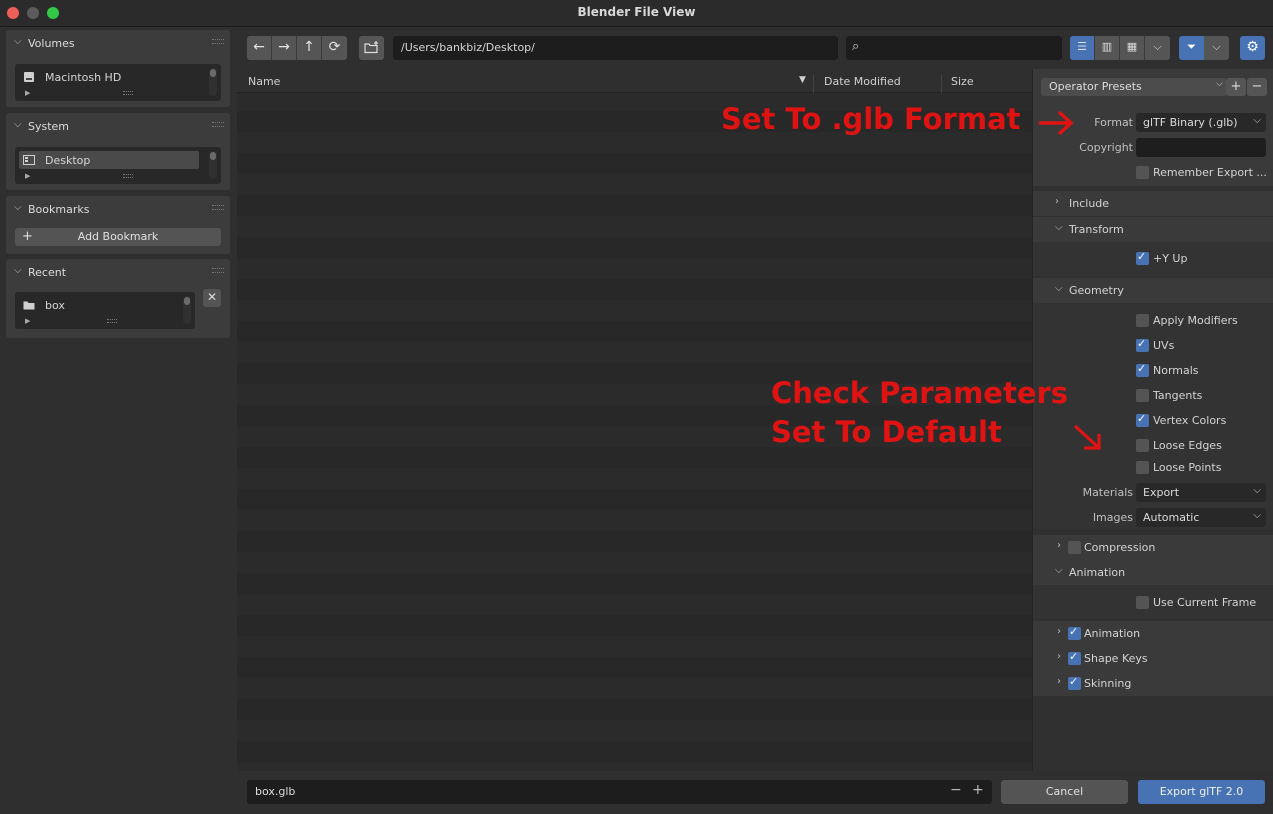 The width and height of the screenshot is (1273, 814). What do you see at coordinates (68, 160) in the screenshot?
I see `system-label: Desktop` at bounding box center [68, 160].